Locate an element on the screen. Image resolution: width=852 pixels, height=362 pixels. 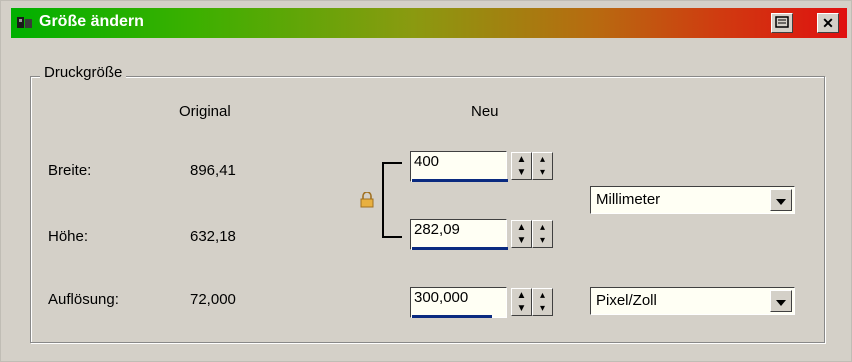
resolution-original-value: 72,000 is located at coordinates (213, 299).